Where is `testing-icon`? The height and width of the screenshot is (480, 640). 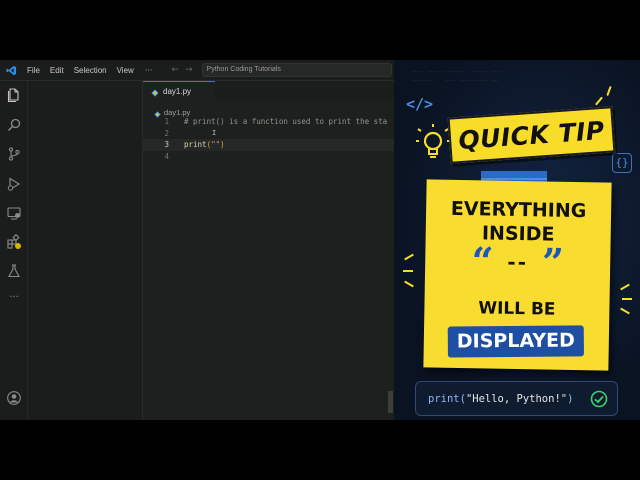
testing-icon is located at coordinates (14, 271).